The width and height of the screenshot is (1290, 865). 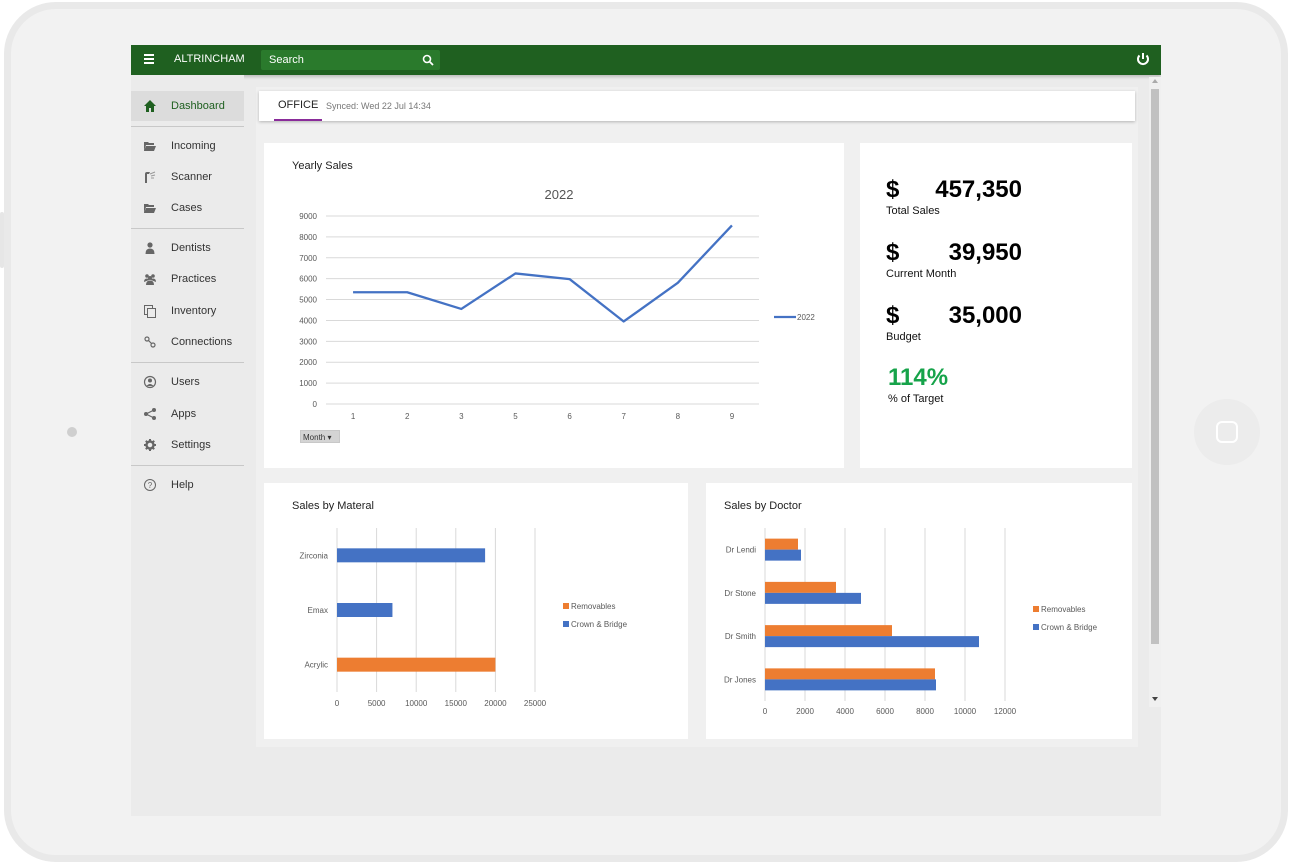 I want to click on x-tick-label: 5, so click(x=515, y=416).